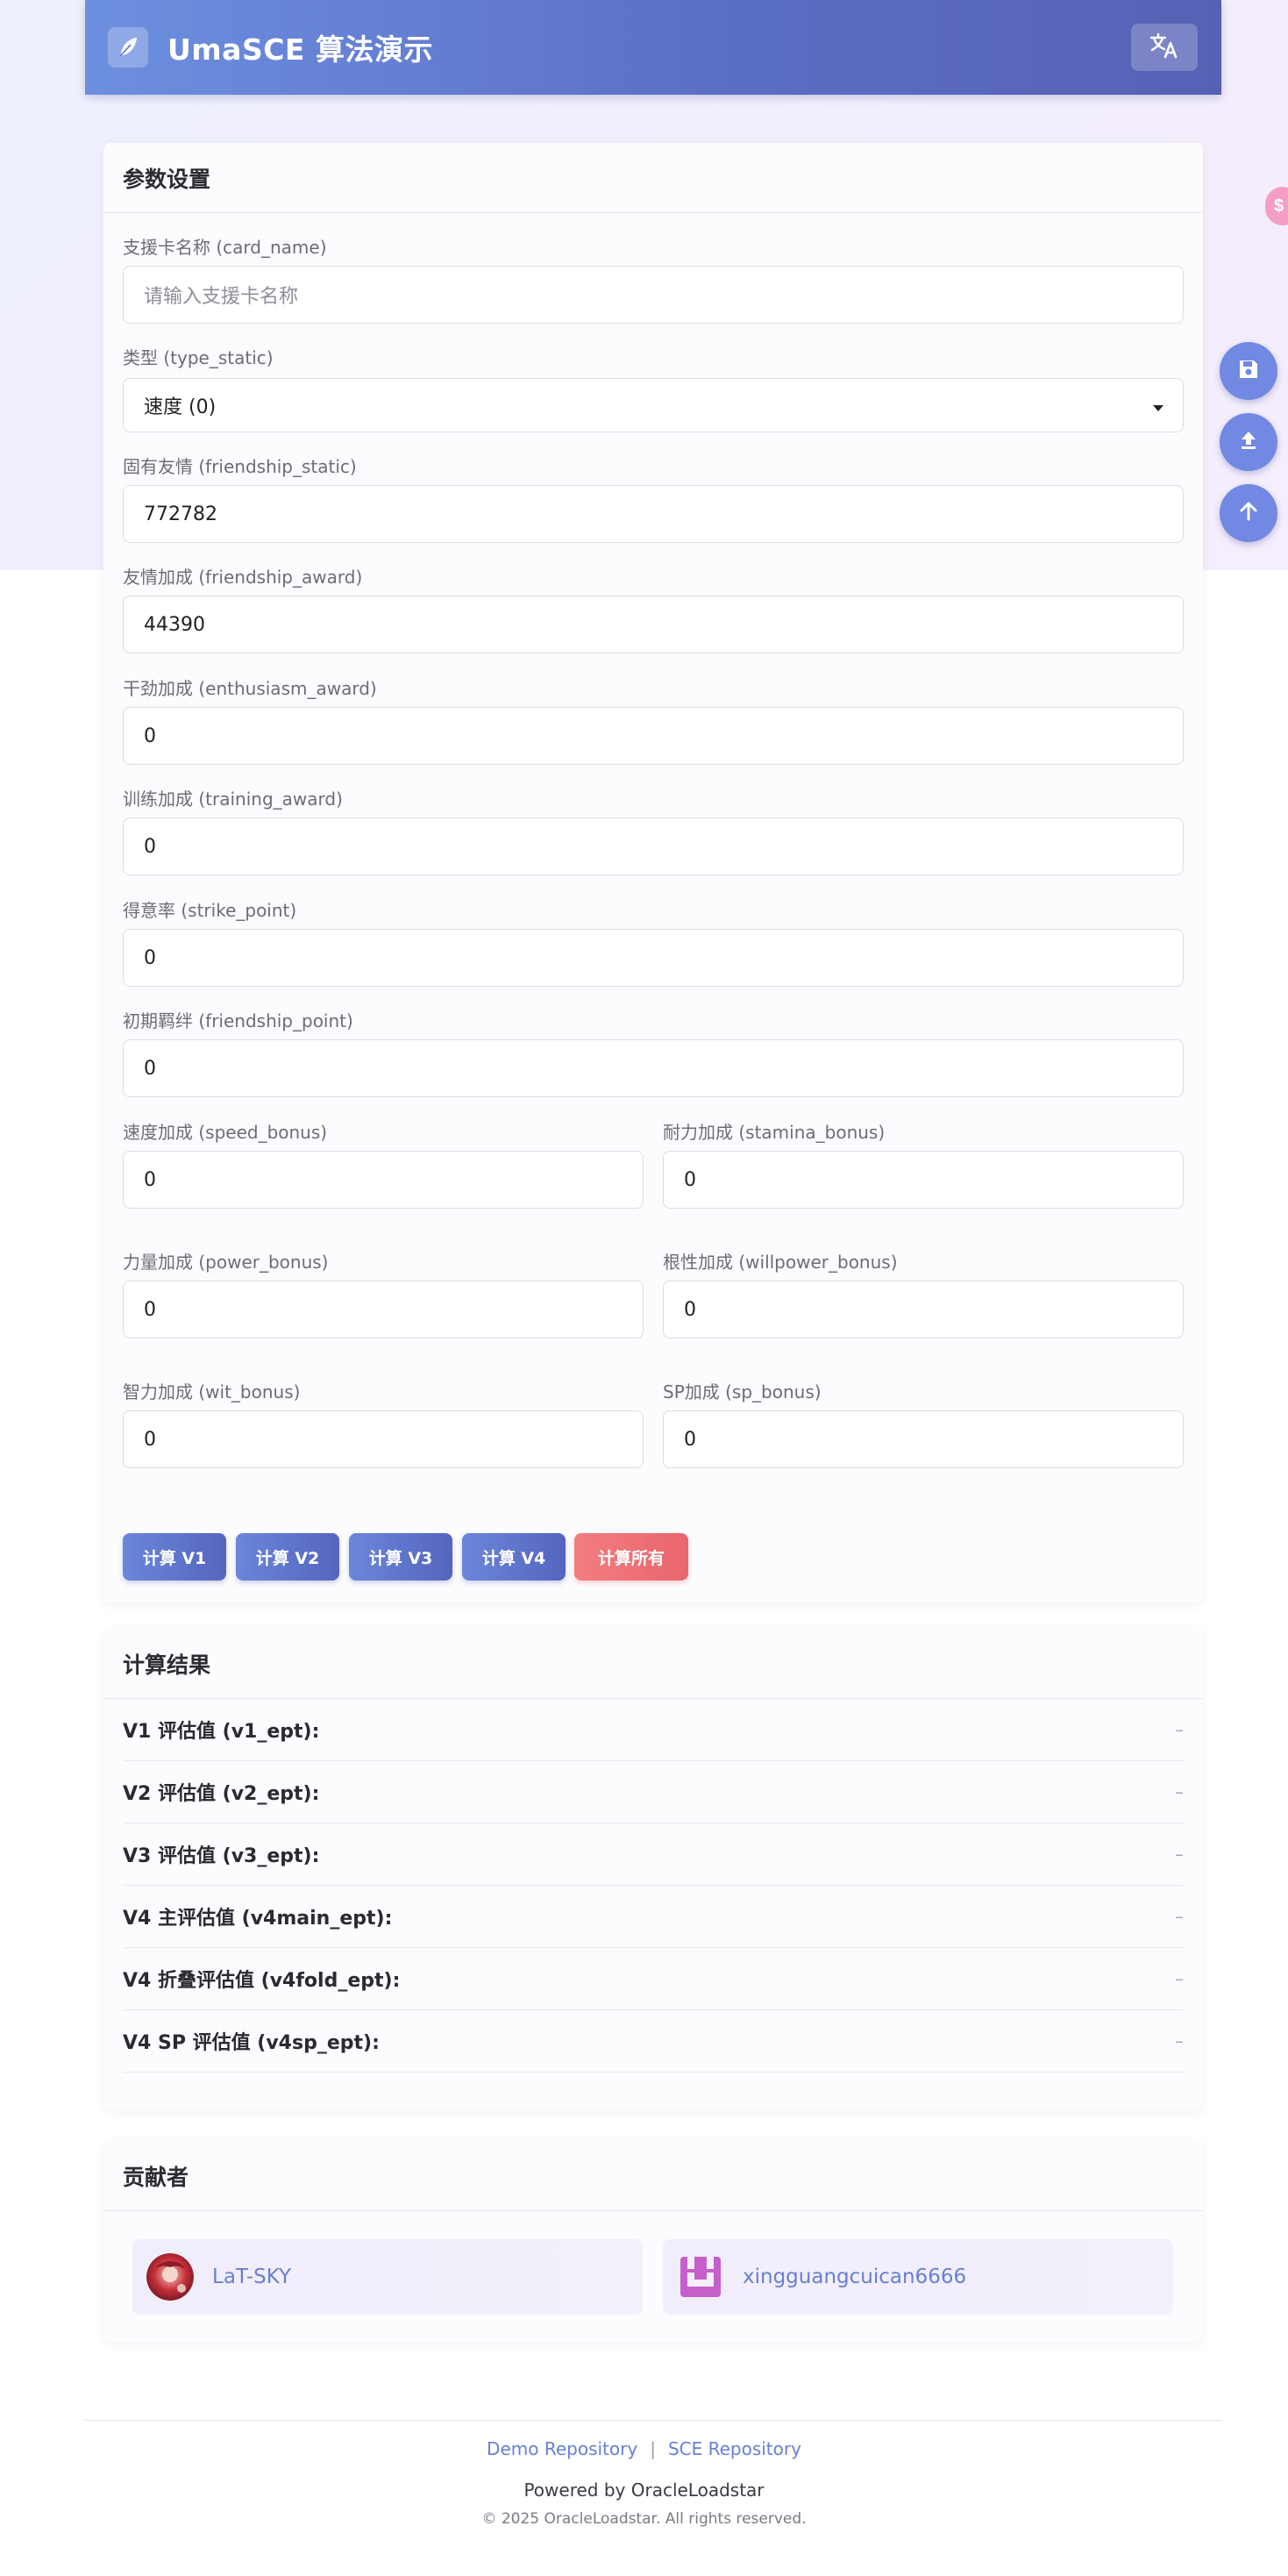 The image size is (1288, 2576). Describe the element at coordinates (653, 1855) in the screenshot. I see `result-row-v3: V3 评估值 (v3_ept): –` at that location.